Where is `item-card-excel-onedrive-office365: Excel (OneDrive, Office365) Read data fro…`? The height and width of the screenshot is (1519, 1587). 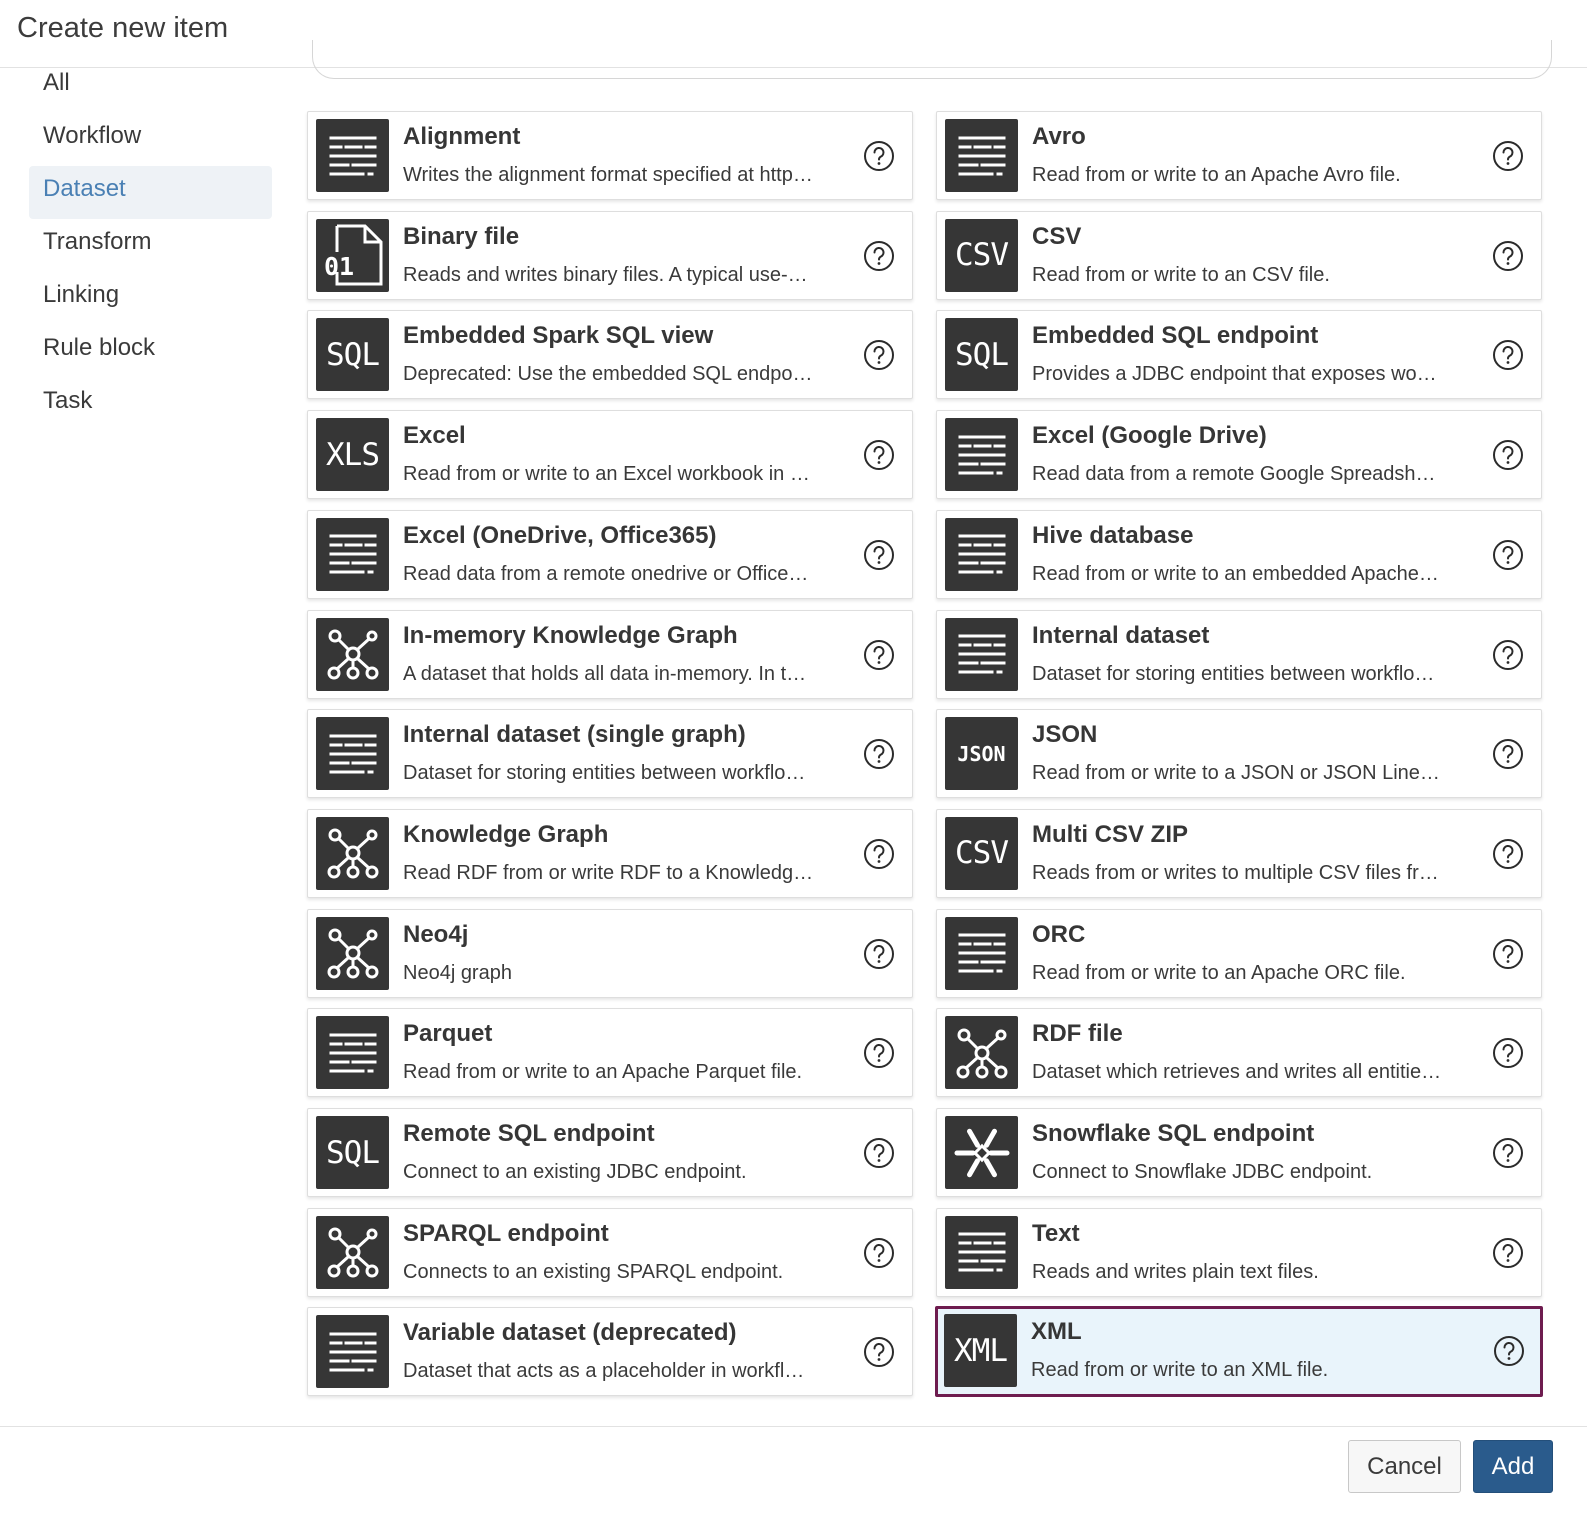
item-card-excel-onedrive-office365: Excel (OneDrive, Office365) Read data fro… is located at coordinates (610, 554).